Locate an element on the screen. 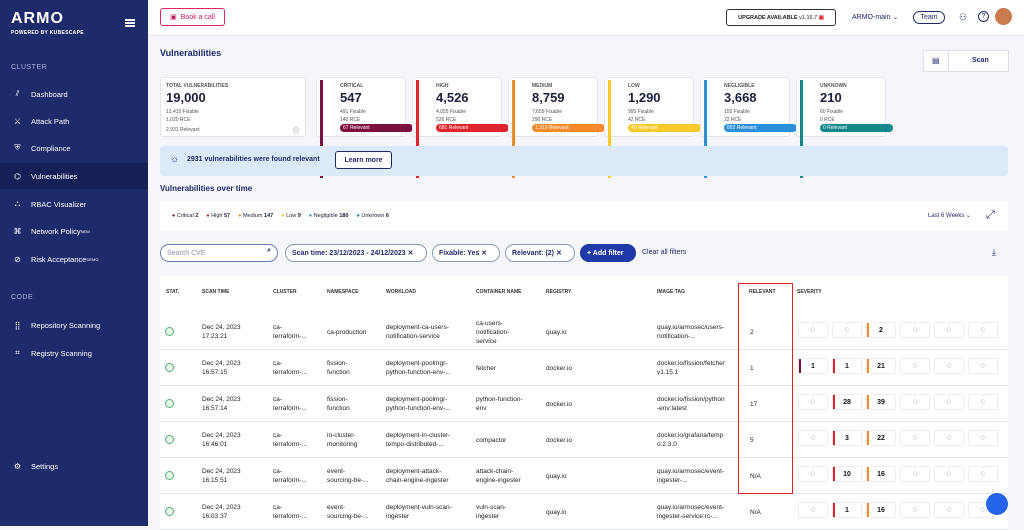 Image resolution: width=1024 pixels, height=530 pixels. cell-cluster: ca- is located at coordinates (278, 507).